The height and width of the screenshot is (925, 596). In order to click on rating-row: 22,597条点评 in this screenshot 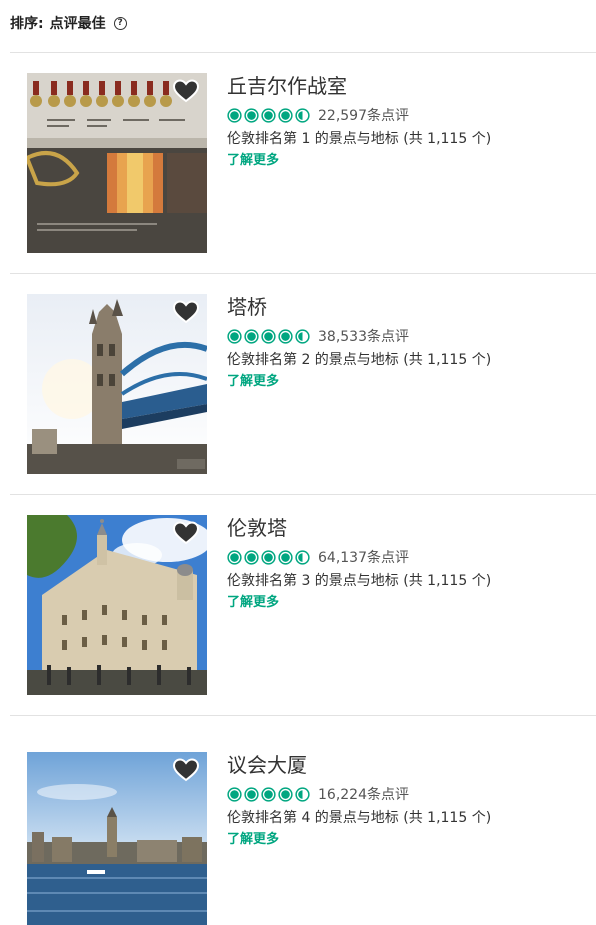, I will do `click(359, 115)`.